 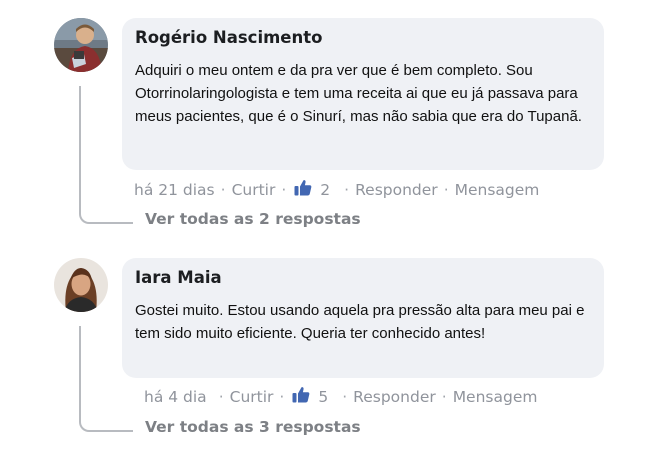 I want to click on comment-author: Iara Maia, so click(x=362, y=278).